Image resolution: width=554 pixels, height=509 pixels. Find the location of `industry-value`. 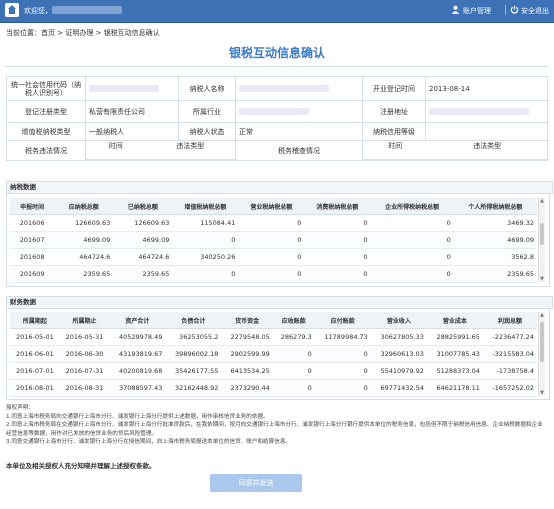

industry-value is located at coordinates (299, 111).